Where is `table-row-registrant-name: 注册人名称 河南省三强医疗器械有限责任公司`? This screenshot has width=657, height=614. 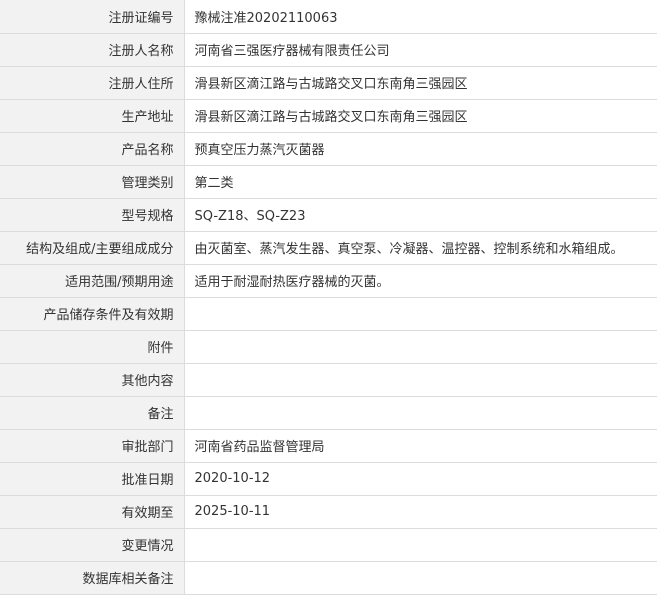 table-row-registrant-name: 注册人名称 河南省三强医疗器械有限责任公司 is located at coordinates (328, 49).